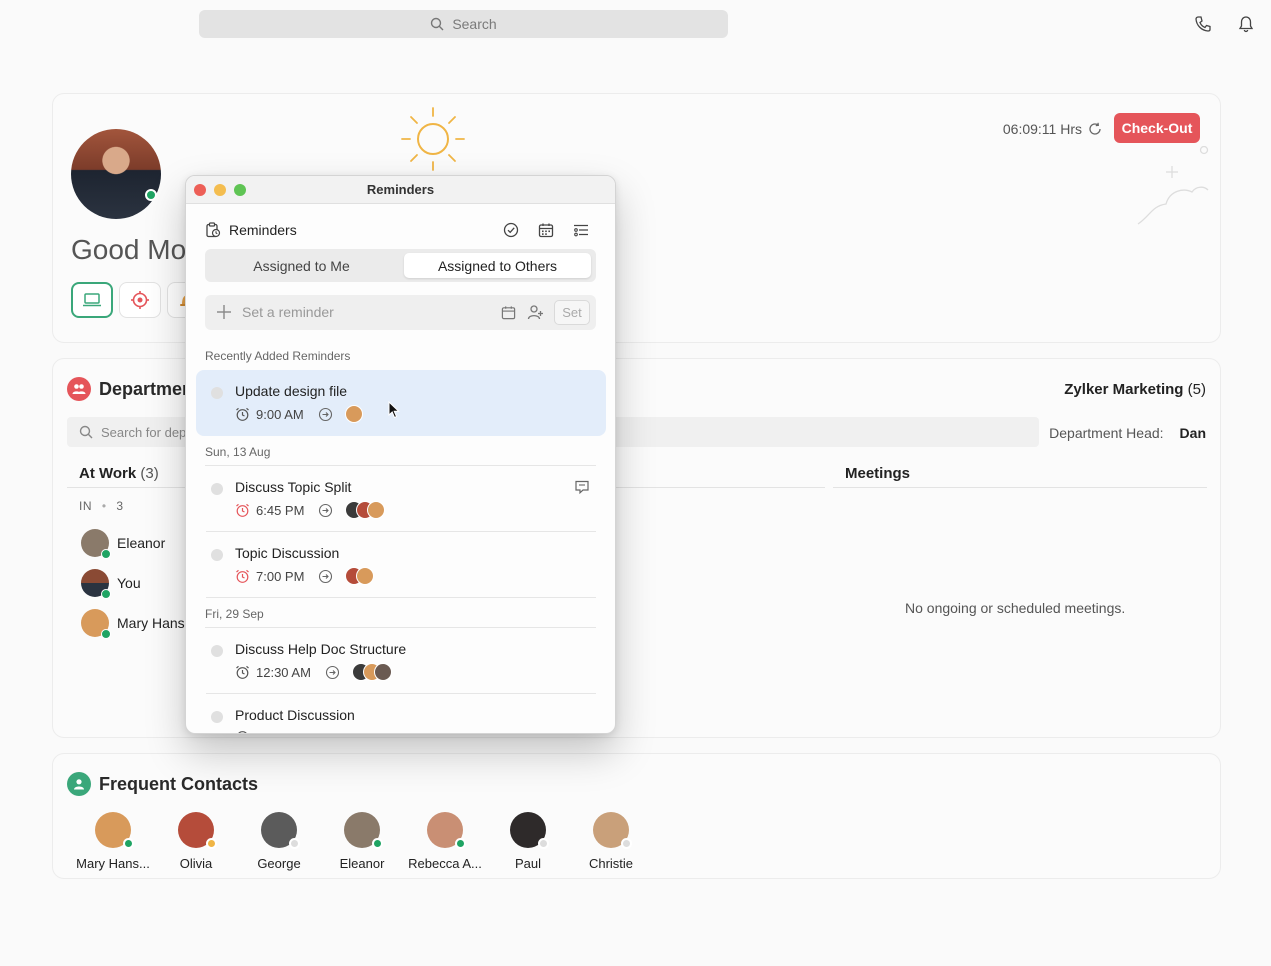  I want to click on set-reminder-input: Set a reminder Set, so click(400, 312).